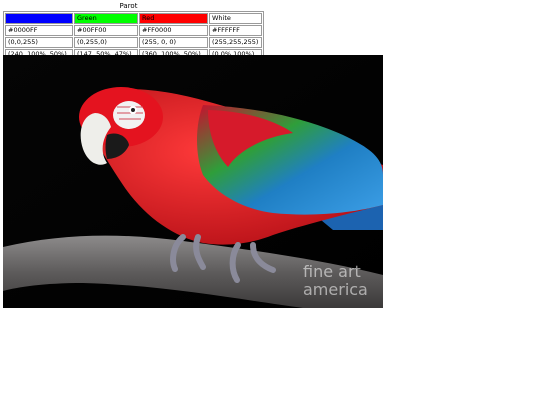 This screenshot has height=405, width=540. Describe the element at coordinates (148, 18) in the screenshot. I see `color-name-red: Red` at that location.